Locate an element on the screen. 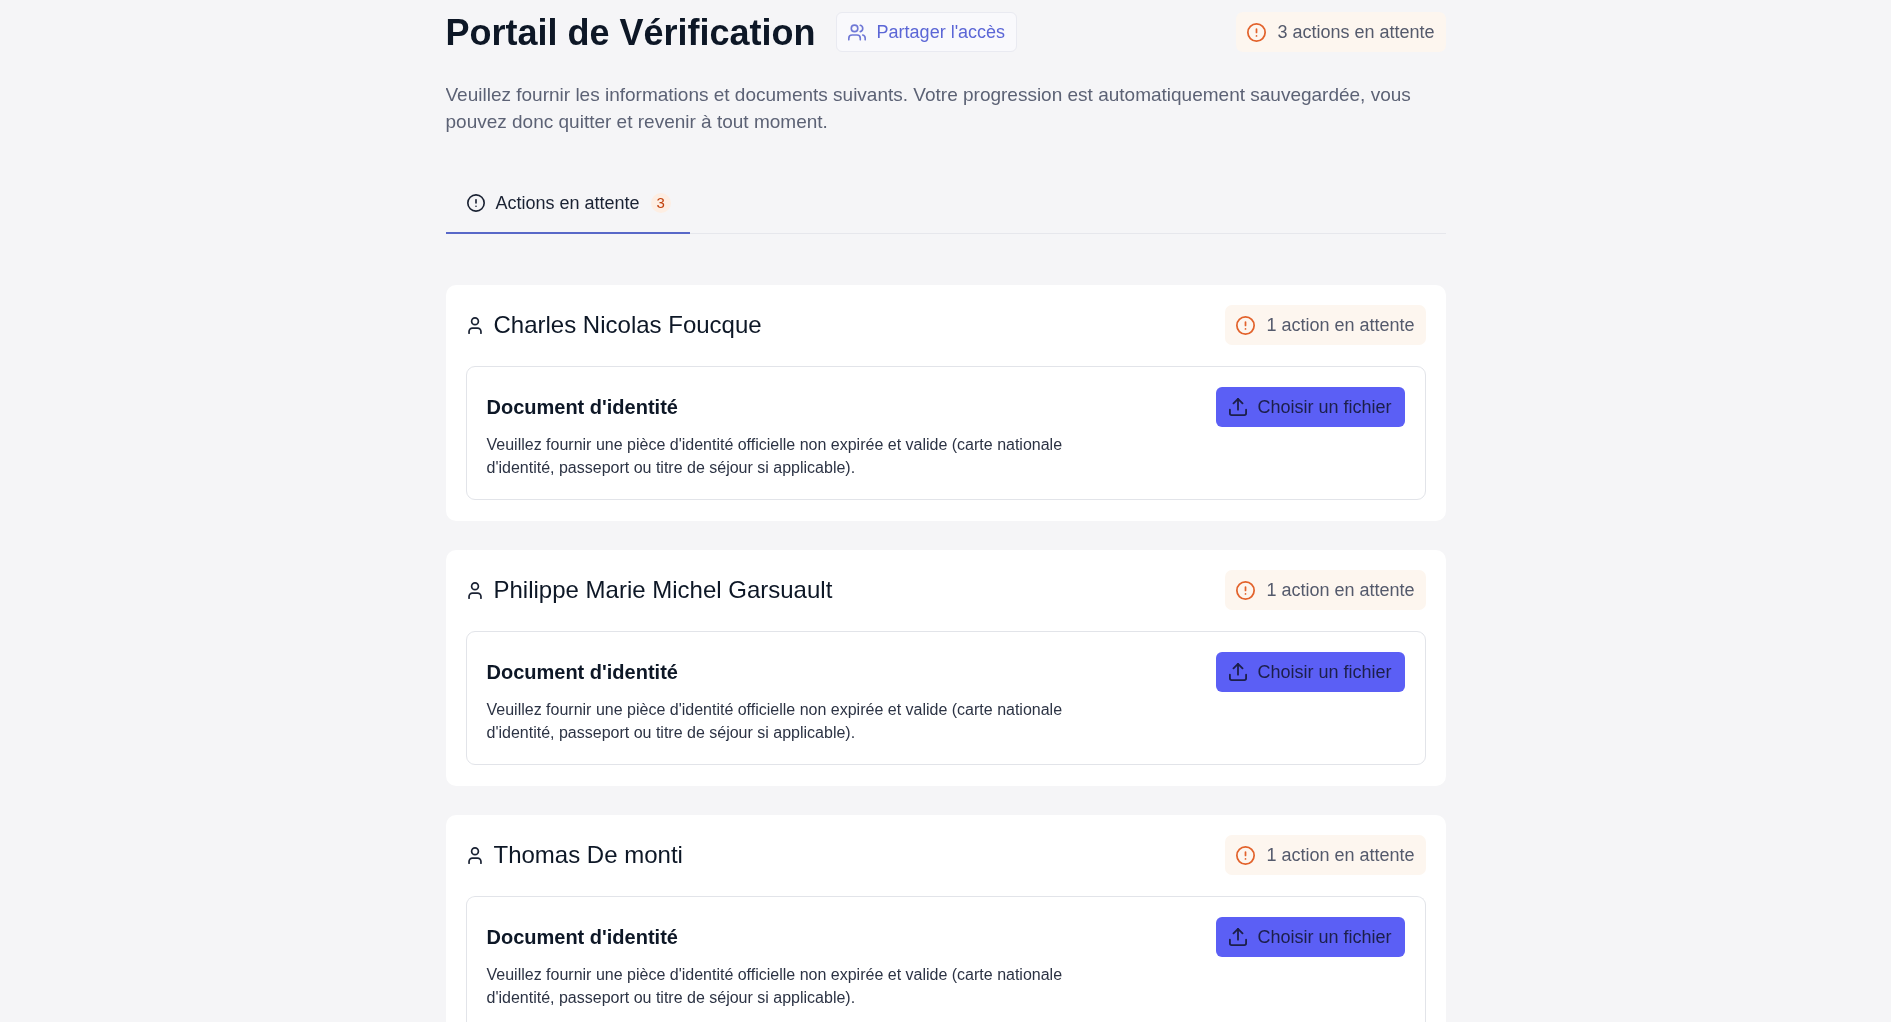 The height and width of the screenshot is (1022, 1891). person-name: Philippe Marie Michel Garsuault is located at coordinates (663, 590).